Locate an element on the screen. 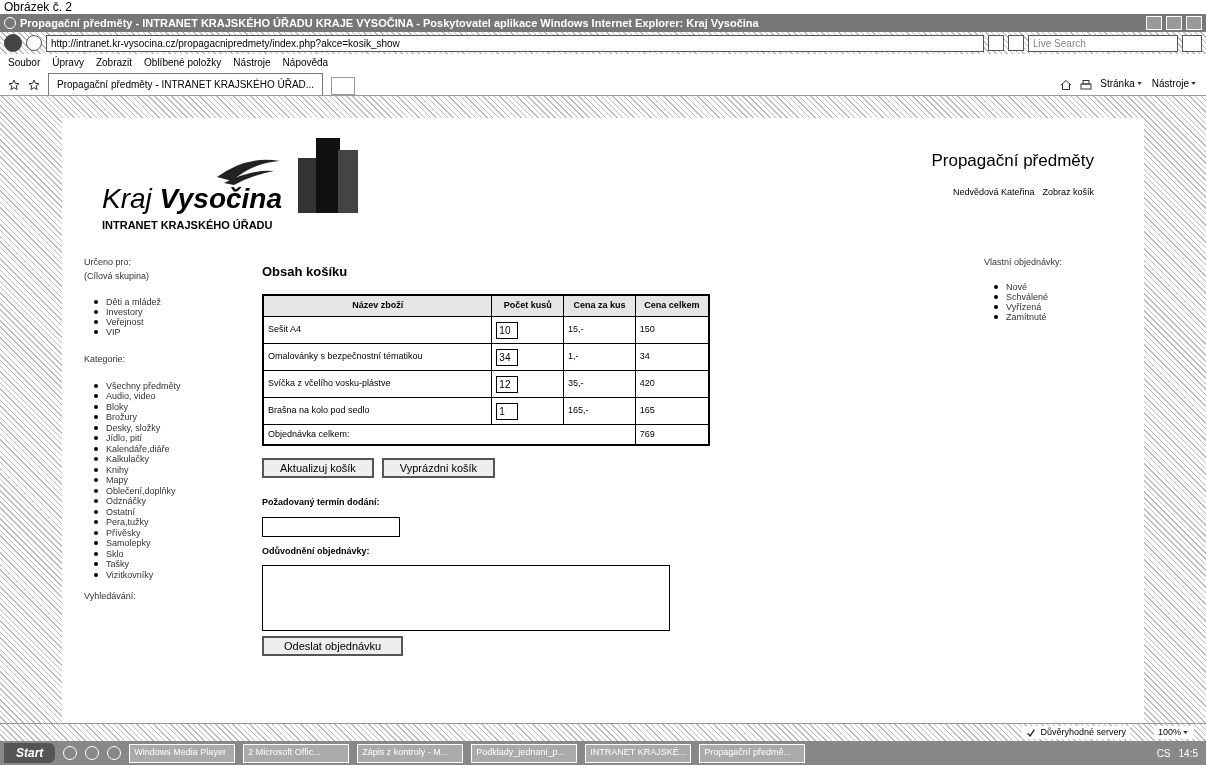  logo-subtitle: INTRANET KRAJSKÉHO ÚŘADU is located at coordinates (188, 225).